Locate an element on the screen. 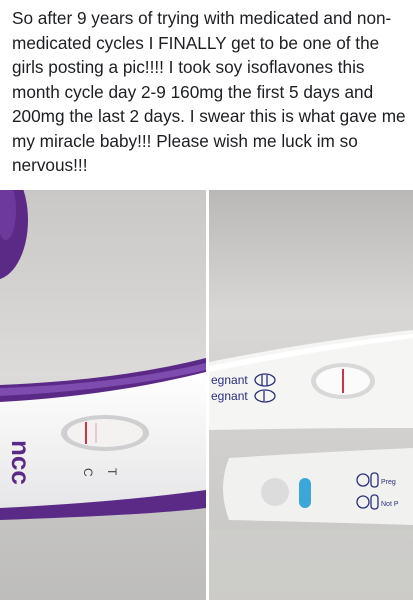  legend-key-2: Not P is located at coordinates (390, 504).